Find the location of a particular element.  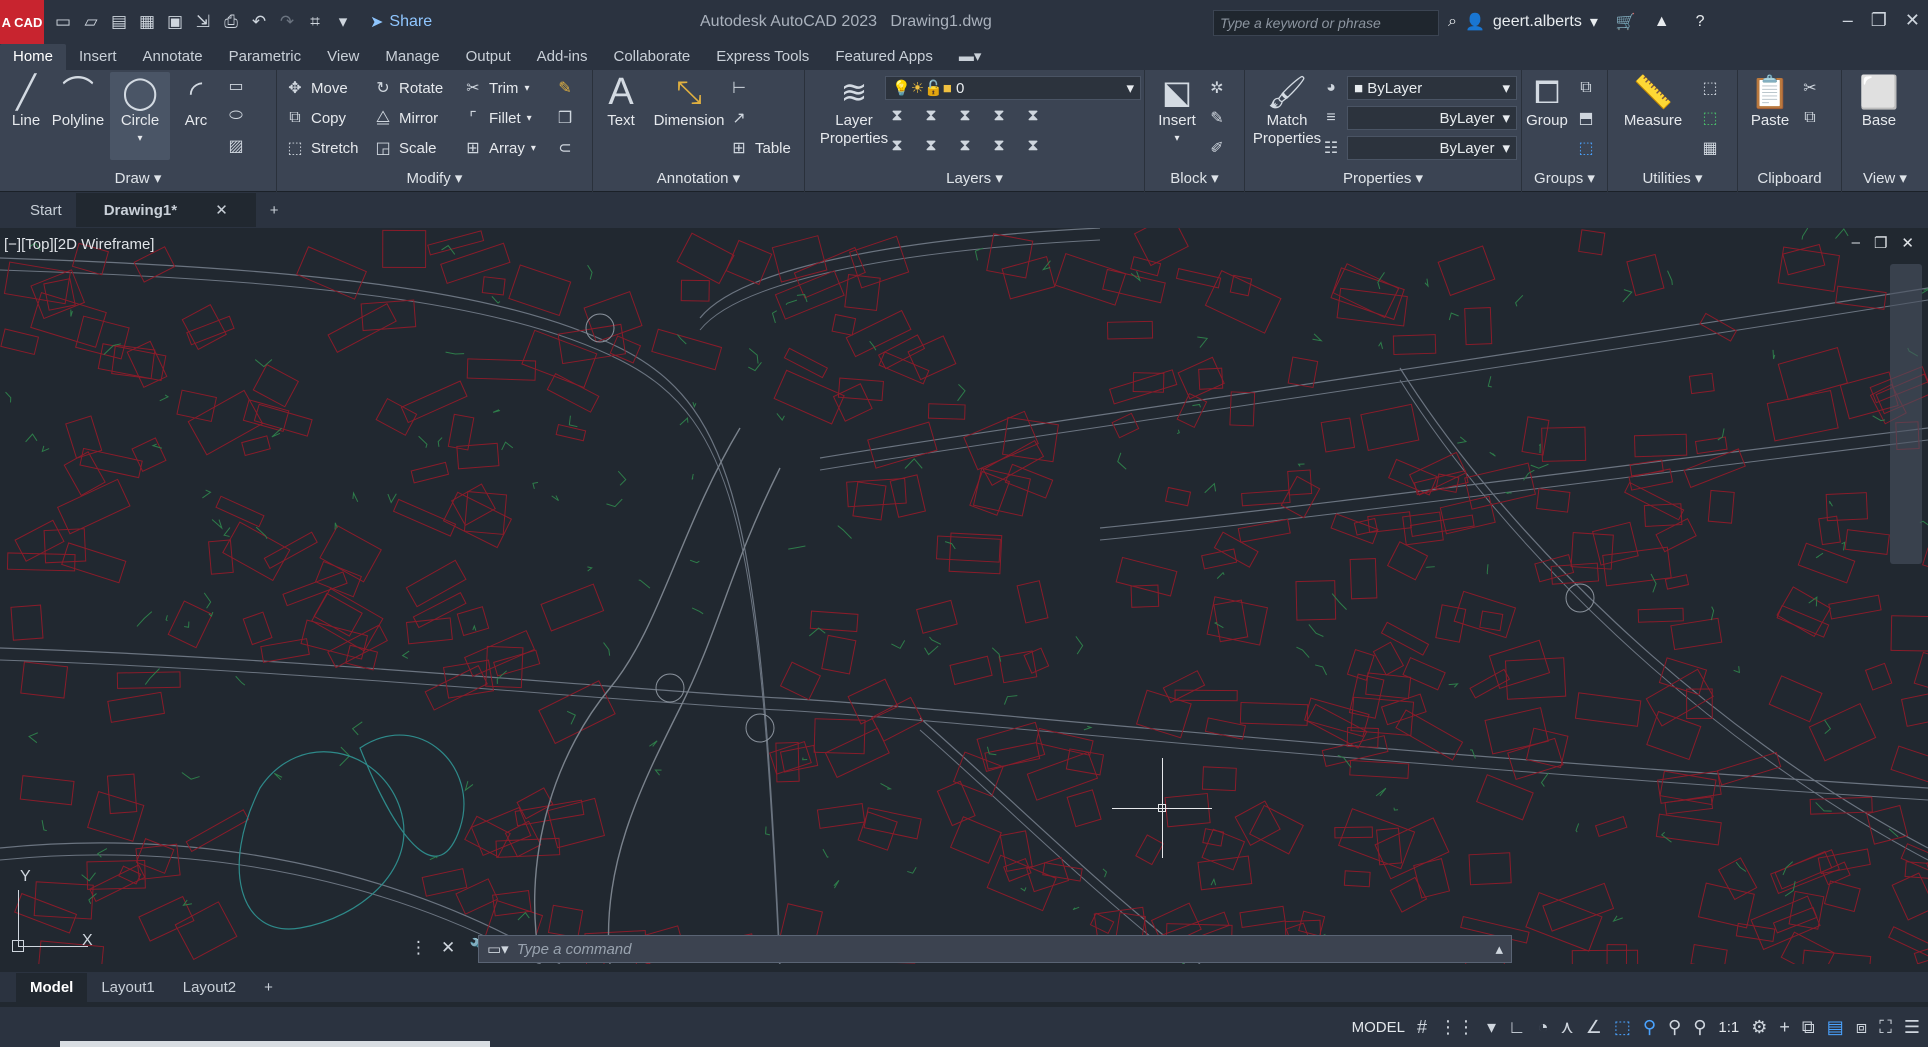

import-icon: ⇲ is located at coordinates (203, 22).